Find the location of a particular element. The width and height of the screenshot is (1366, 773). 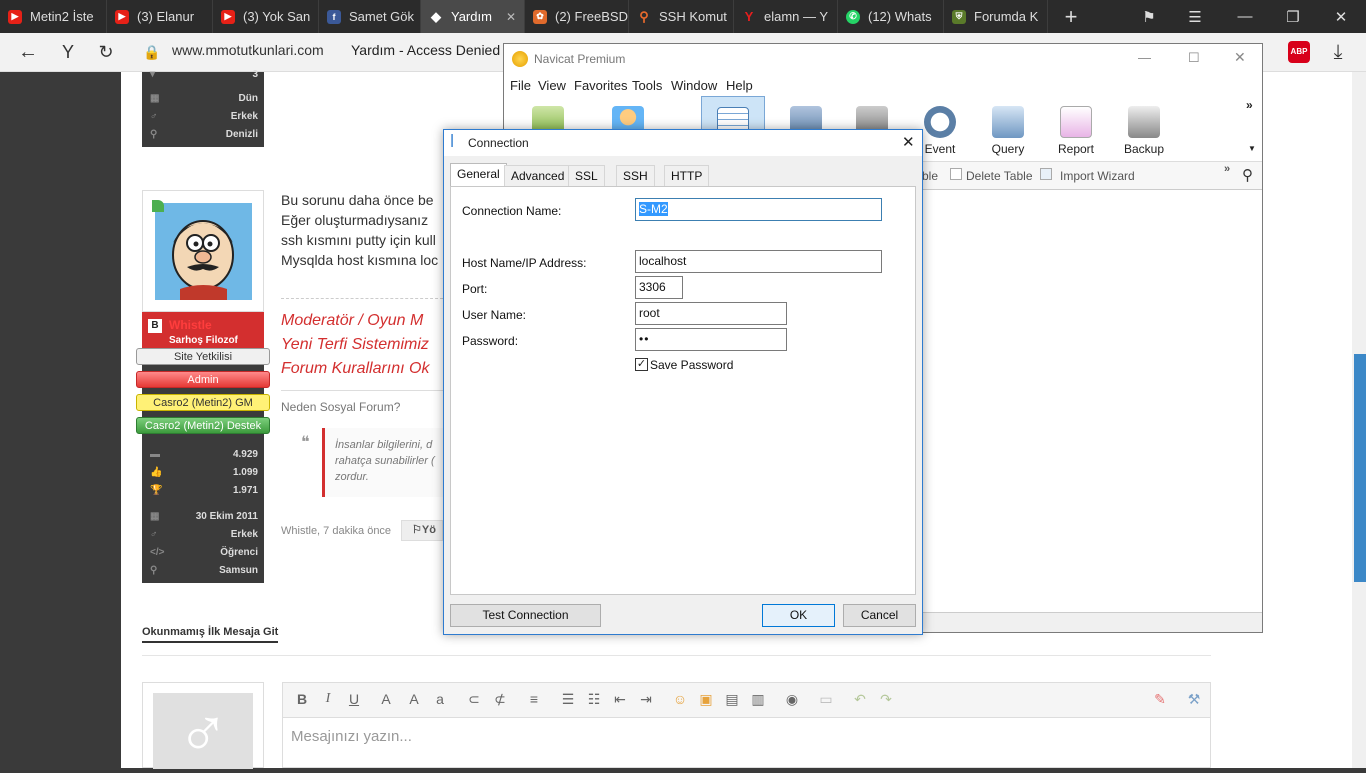

toolbar-report: Report is located at coordinates (1076, 129).